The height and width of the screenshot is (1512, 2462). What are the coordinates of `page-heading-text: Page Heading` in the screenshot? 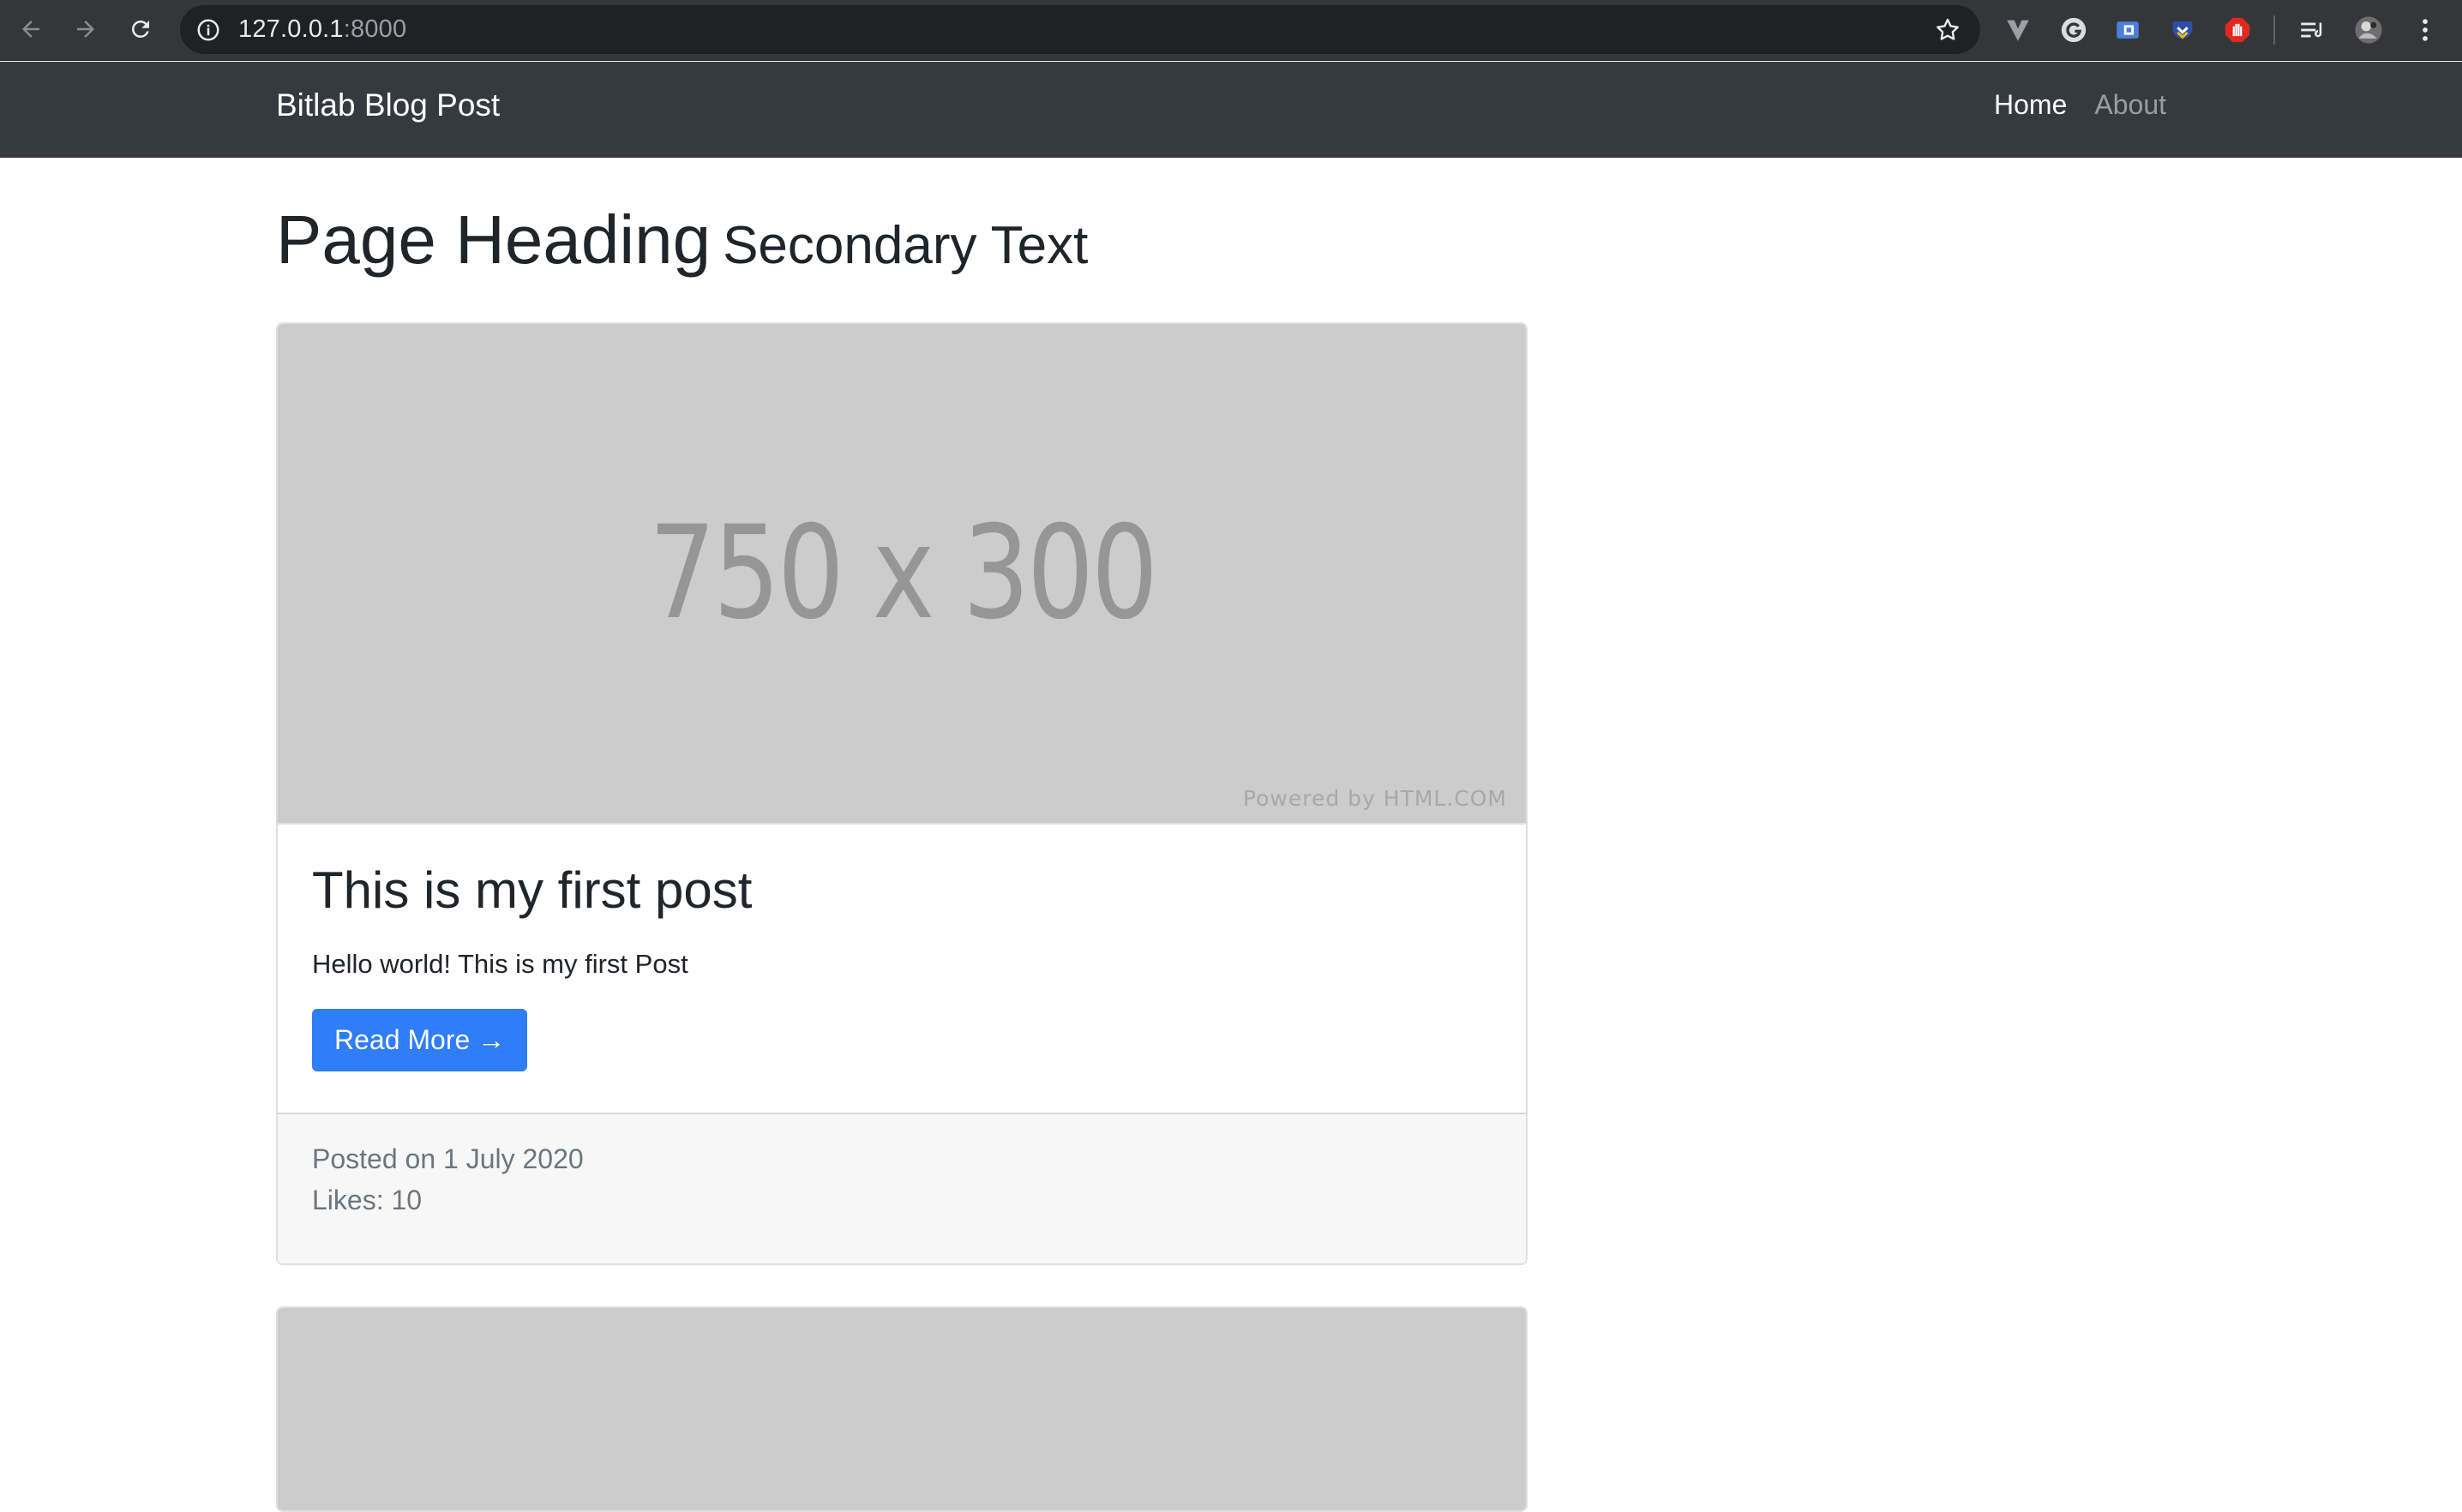 It's located at (494, 239).